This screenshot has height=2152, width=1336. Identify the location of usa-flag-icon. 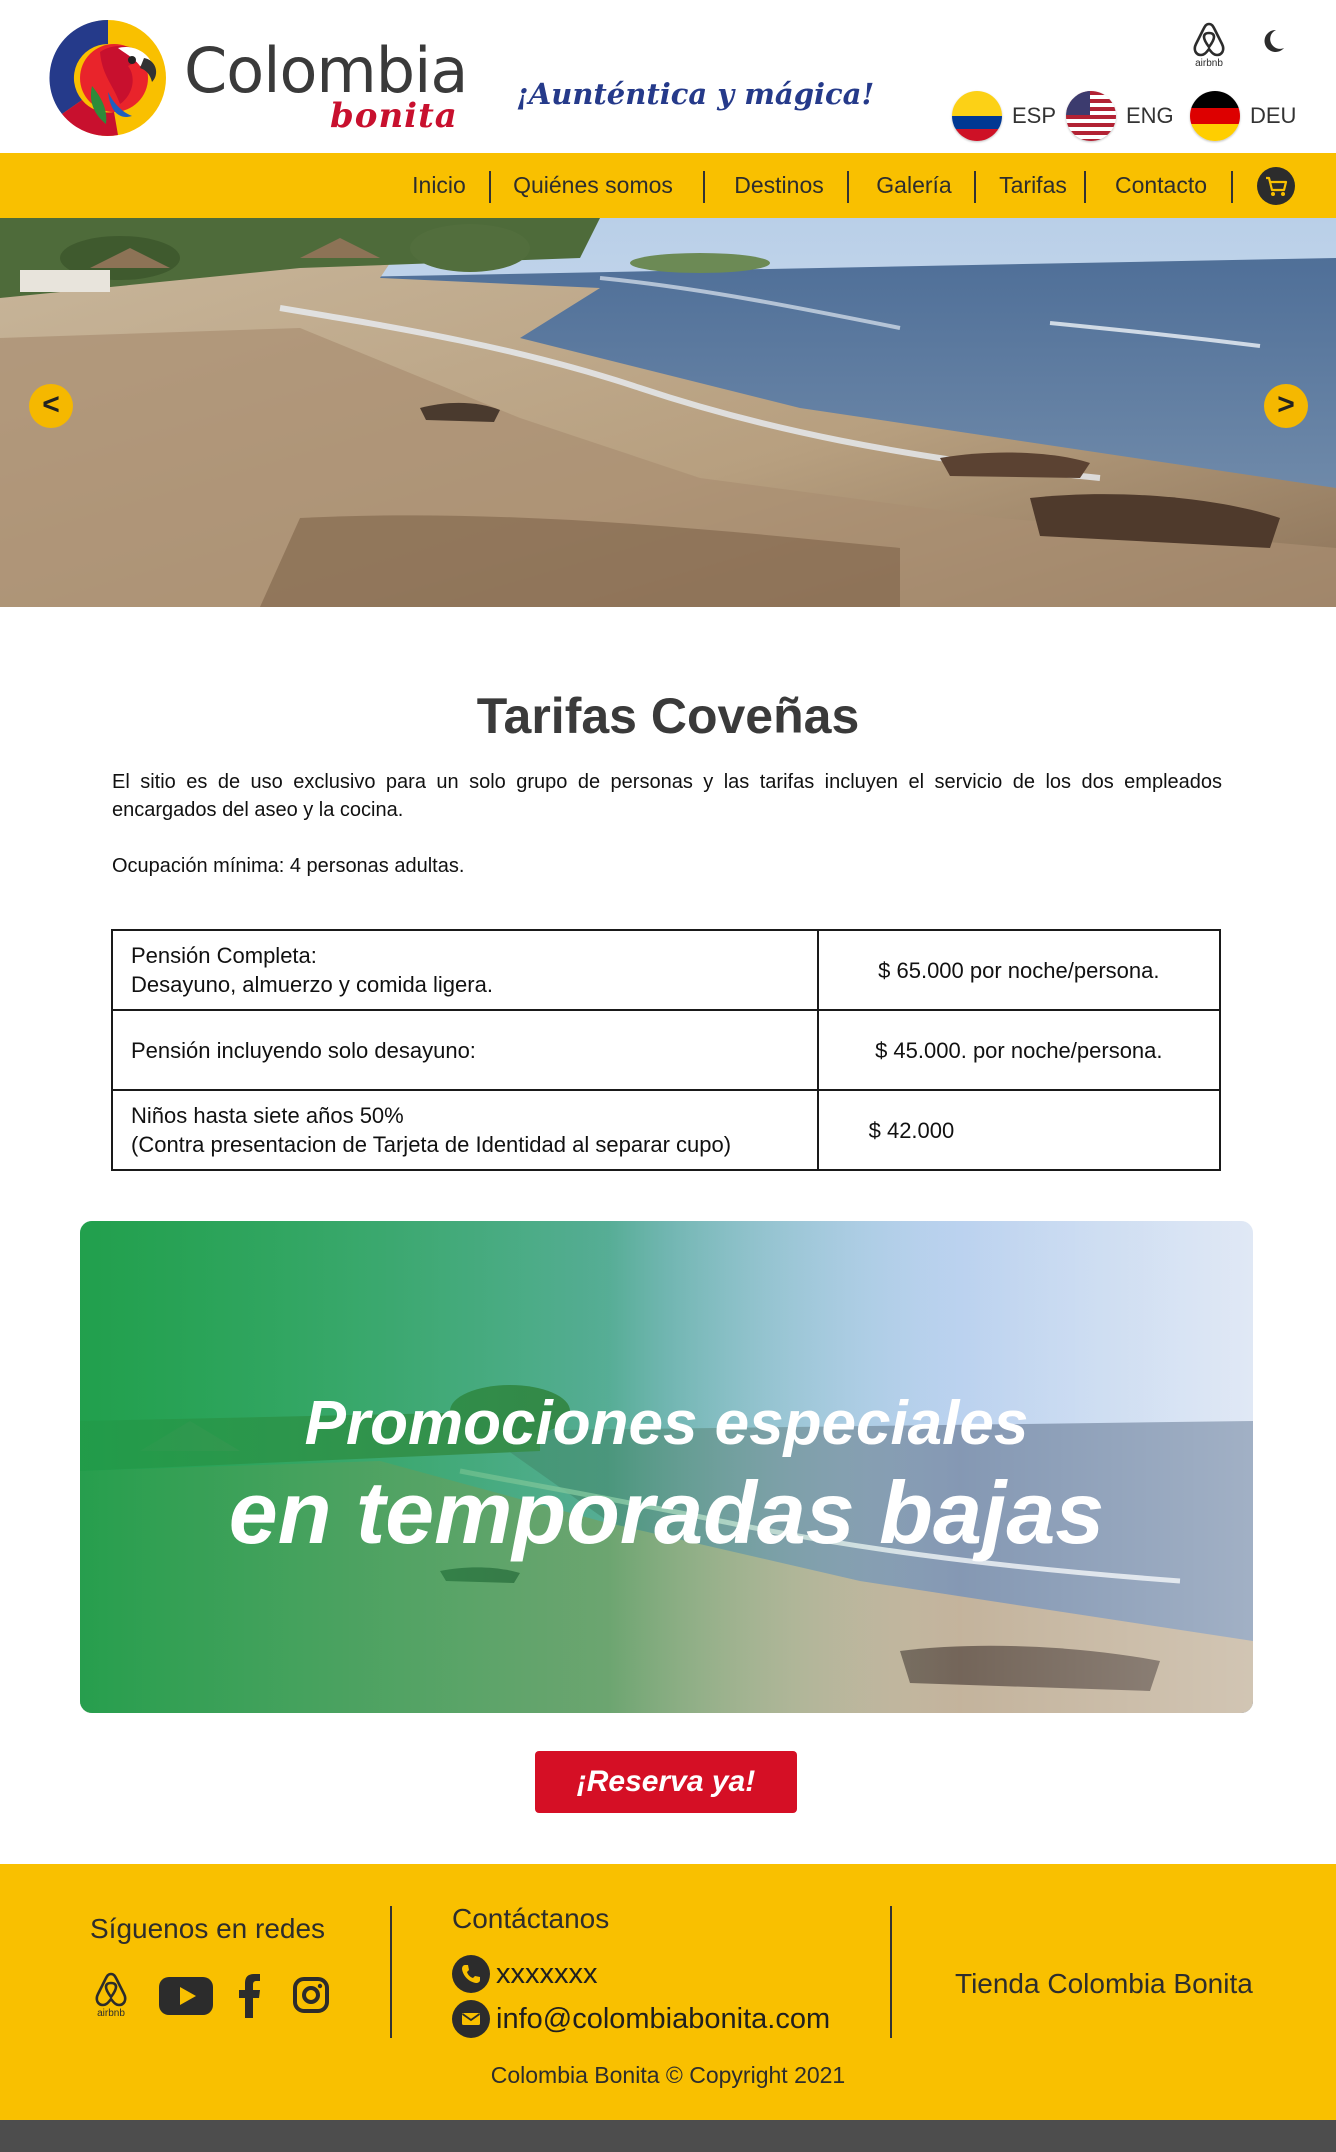
(1091, 116).